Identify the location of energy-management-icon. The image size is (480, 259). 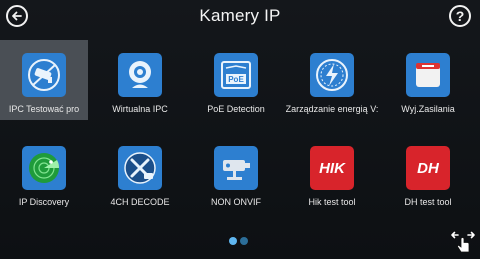
(332, 75).